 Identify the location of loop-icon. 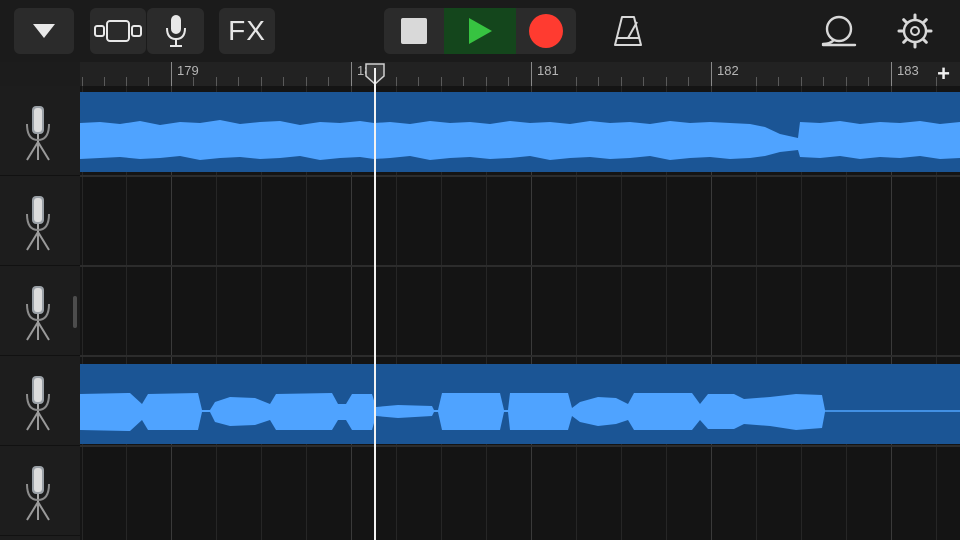
(839, 31).